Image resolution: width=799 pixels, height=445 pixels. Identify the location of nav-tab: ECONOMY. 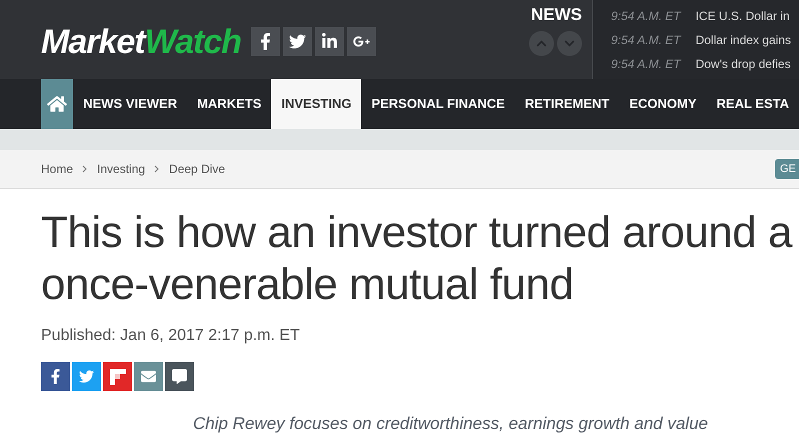
(663, 104).